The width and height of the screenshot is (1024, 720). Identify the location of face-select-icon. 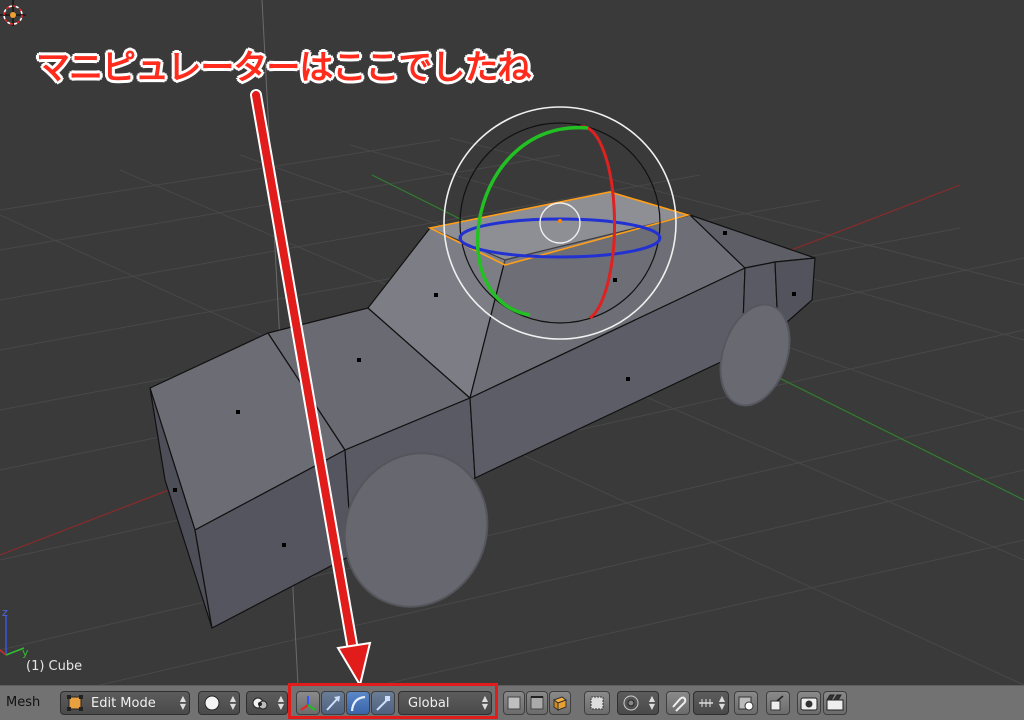
(560, 703).